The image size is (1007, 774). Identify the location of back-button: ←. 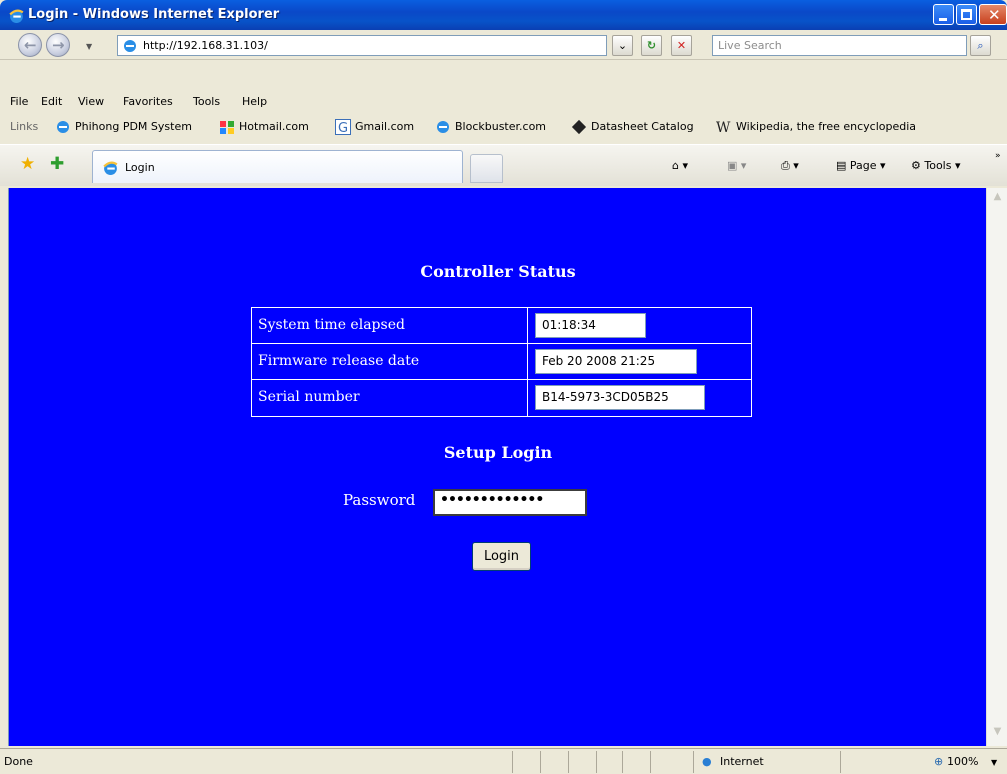
(30, 45).